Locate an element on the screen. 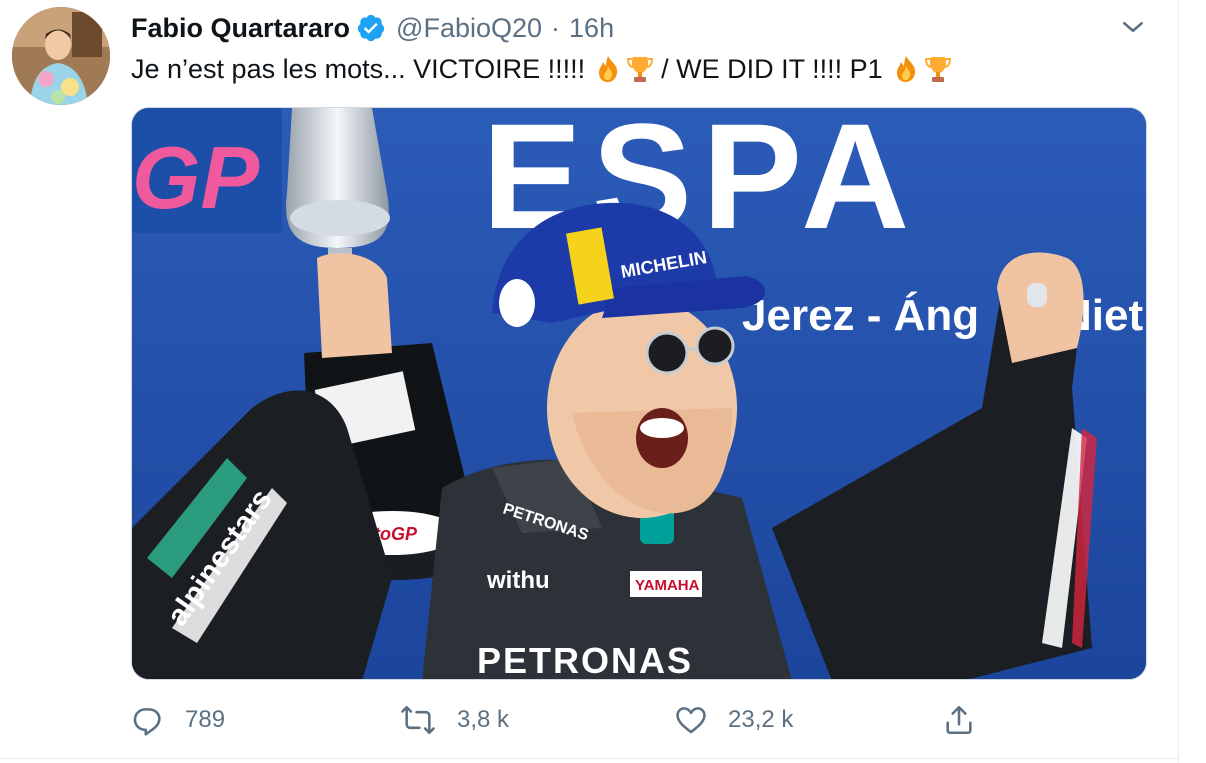  heart-icon is located at coordinates (691, 720).